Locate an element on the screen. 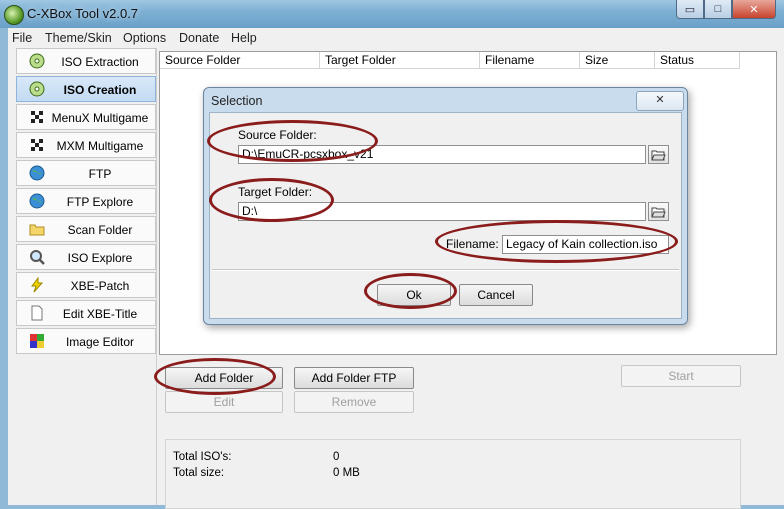 This screenshot has height=509, width=784. palette-icon is located at coordinates (37, 341).